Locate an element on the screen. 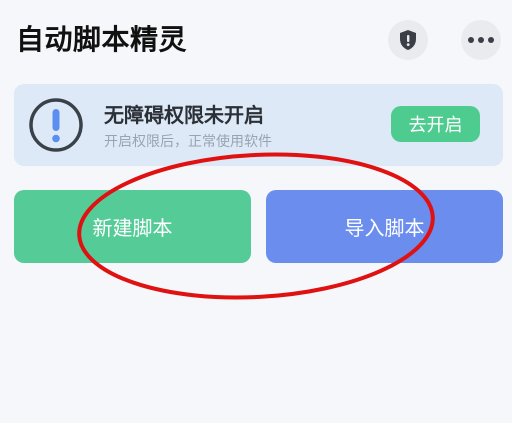 This screenshot has height=423, width=512. shield-button is located at coordinates (408, 40).